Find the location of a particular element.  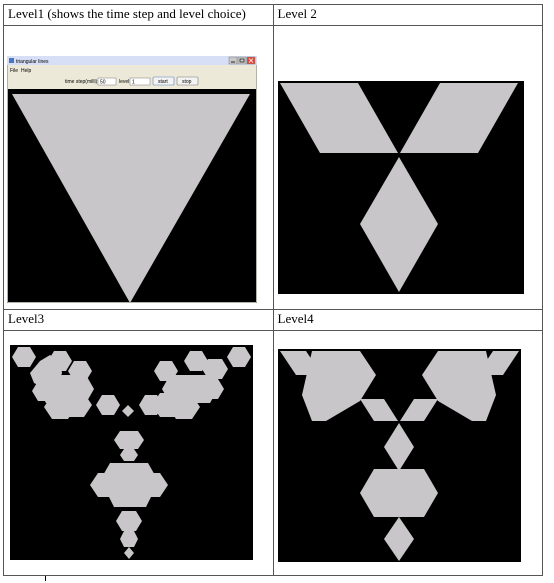

close-icon is located at coordinates (251, 60).